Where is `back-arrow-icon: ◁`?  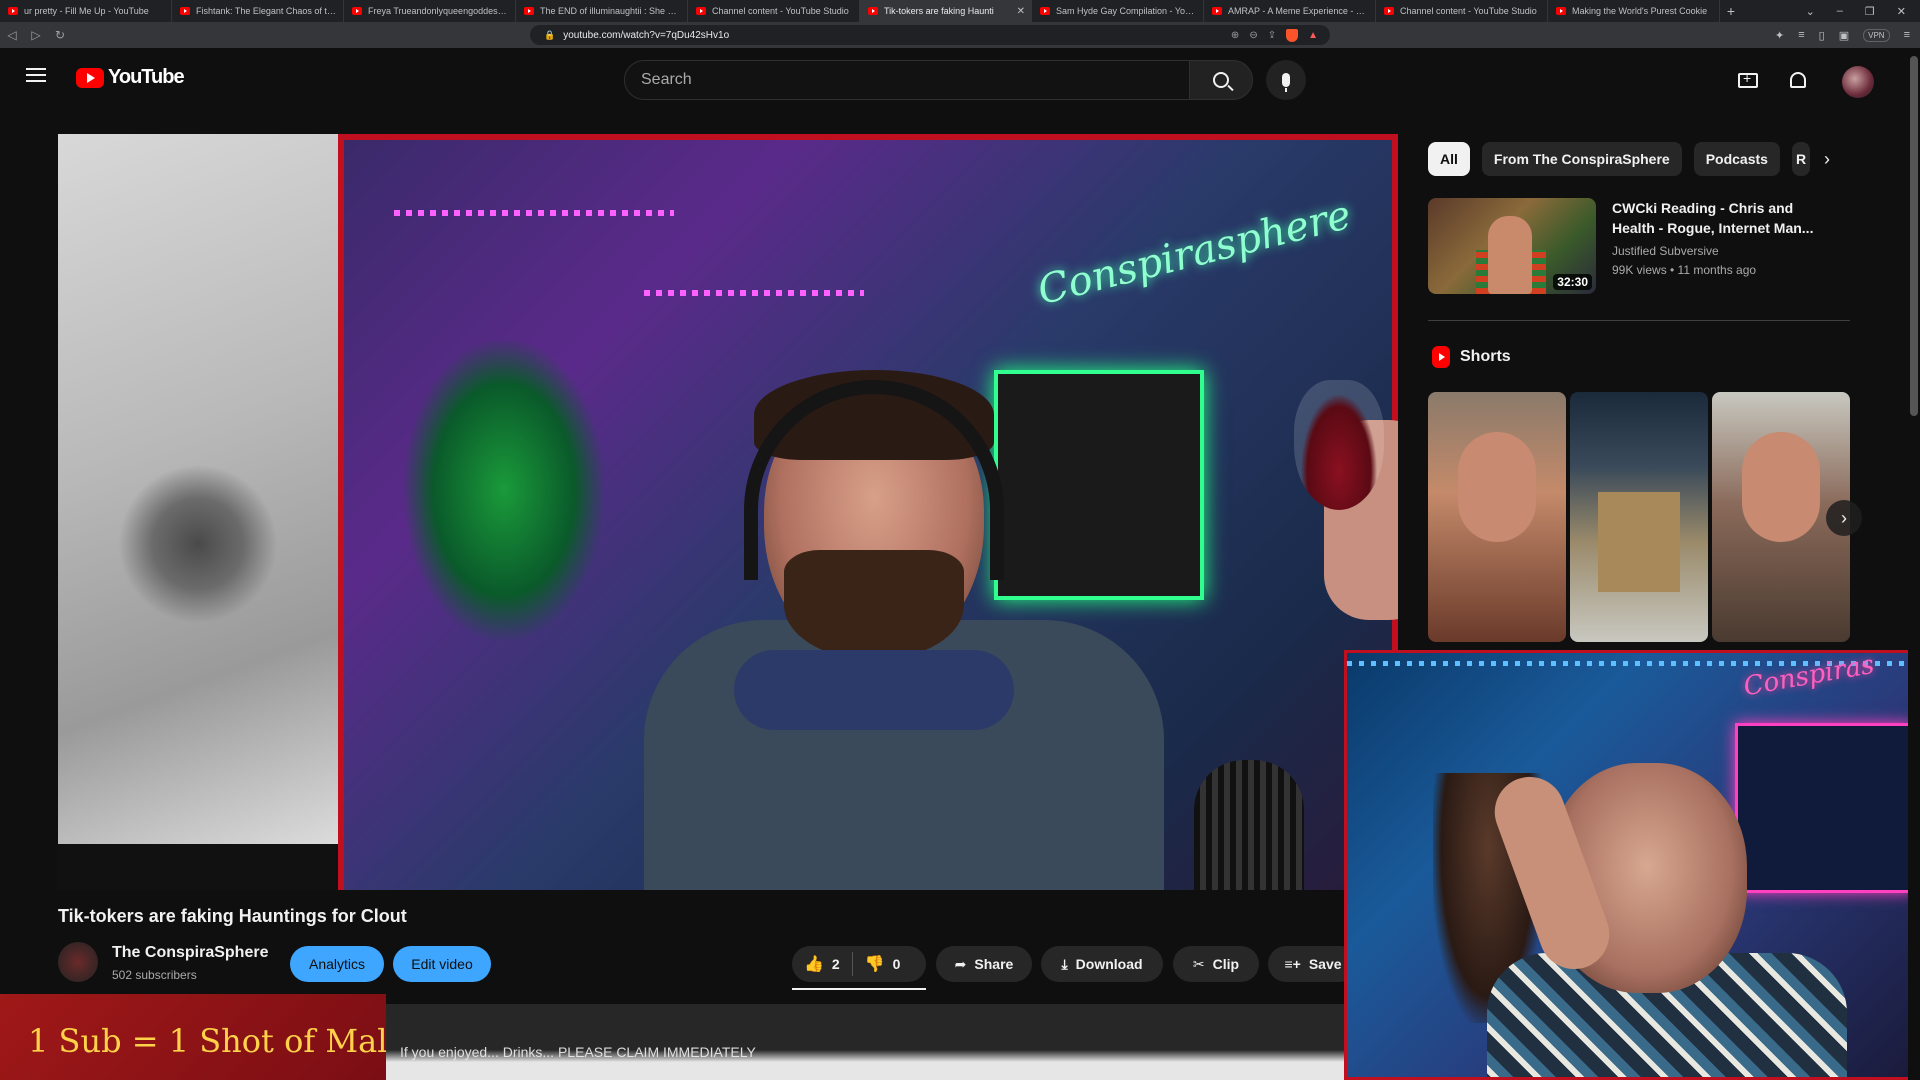
back-arrow-icon: ◁ is located at coordinates (12, 35).